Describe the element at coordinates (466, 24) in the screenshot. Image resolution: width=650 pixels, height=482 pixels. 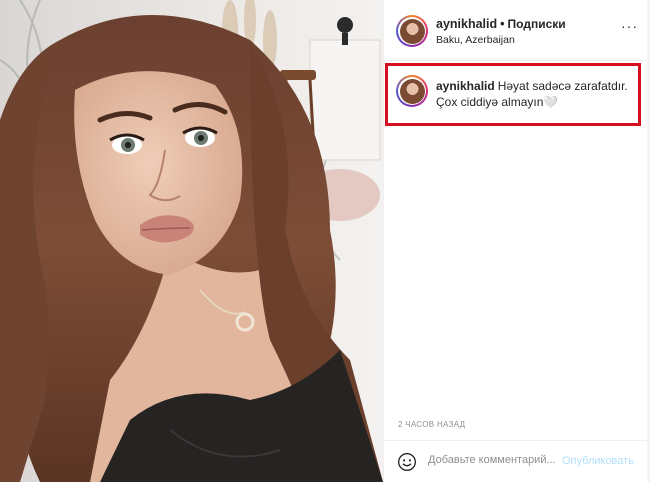
I see `header-username: aynikhalid` at that location.